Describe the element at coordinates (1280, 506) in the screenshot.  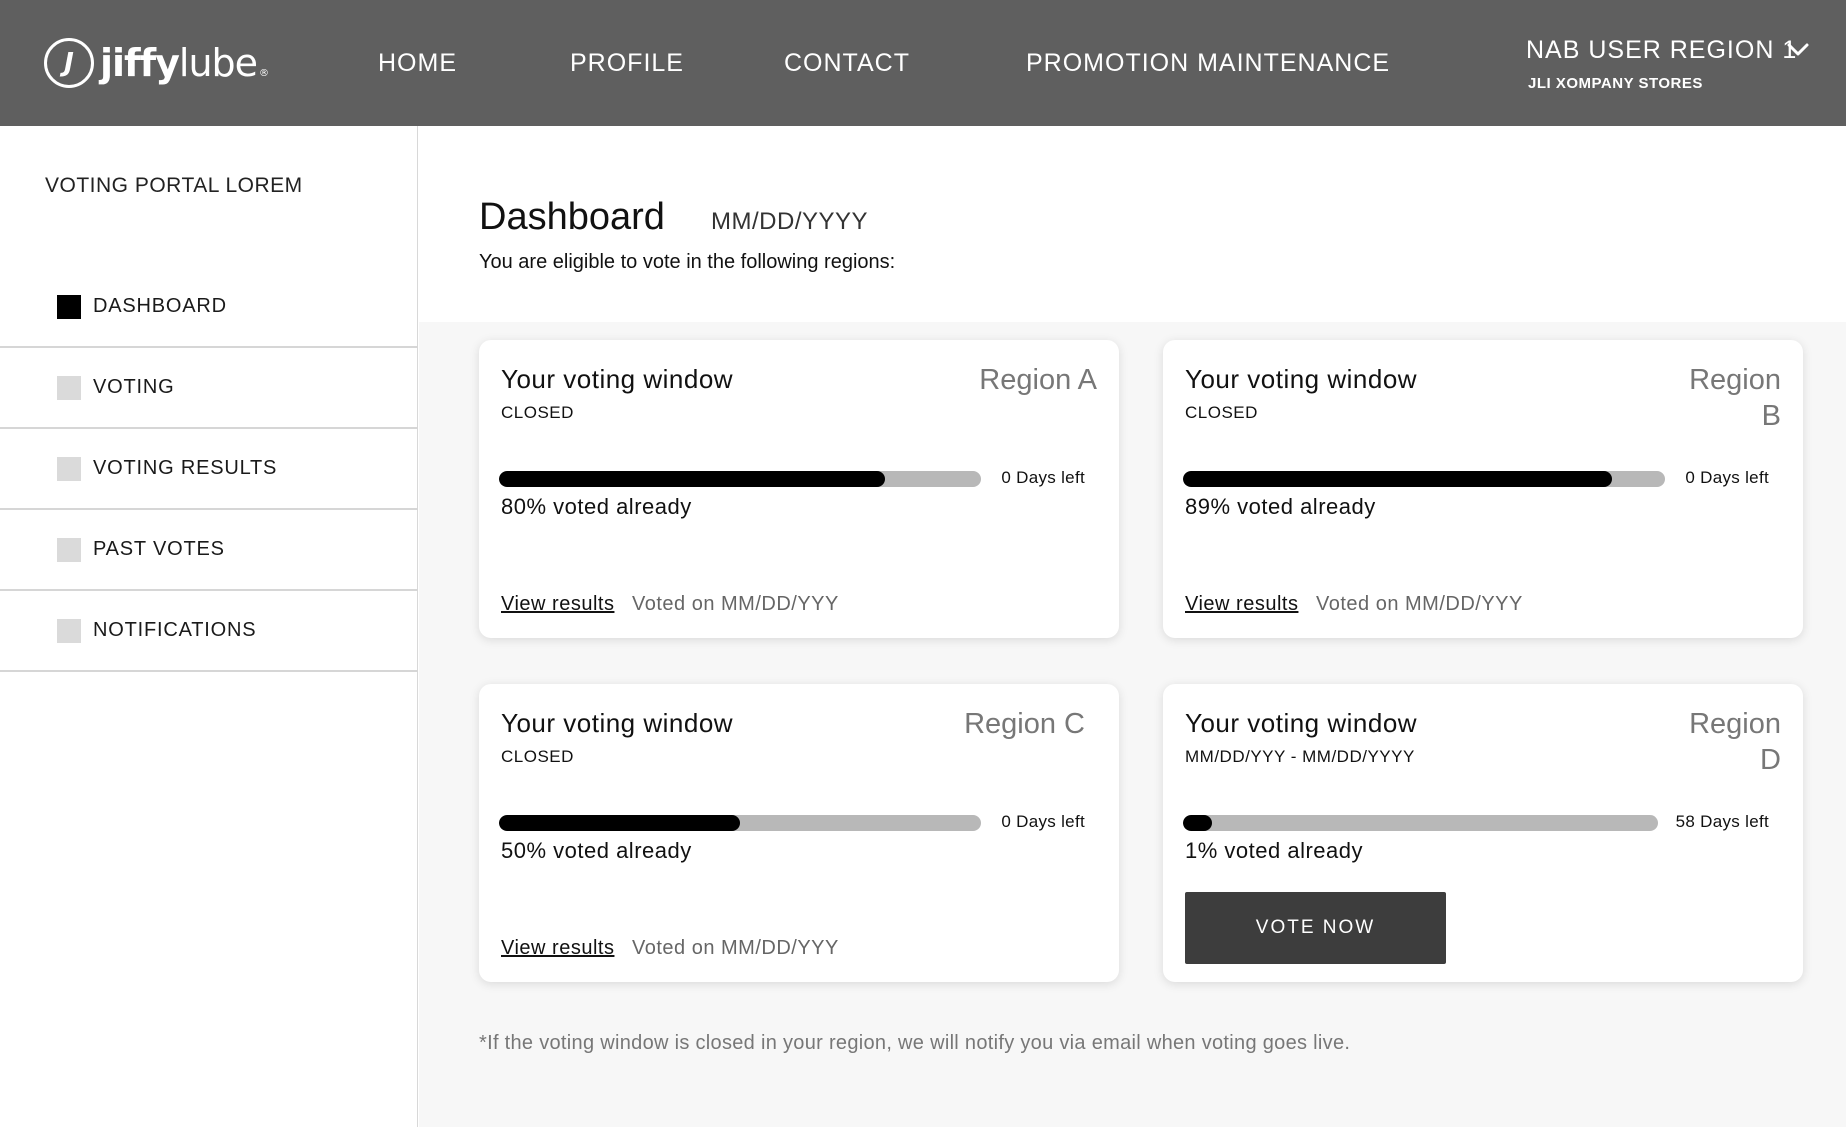
I see `voted-percentage: 89% voted already` at that location.